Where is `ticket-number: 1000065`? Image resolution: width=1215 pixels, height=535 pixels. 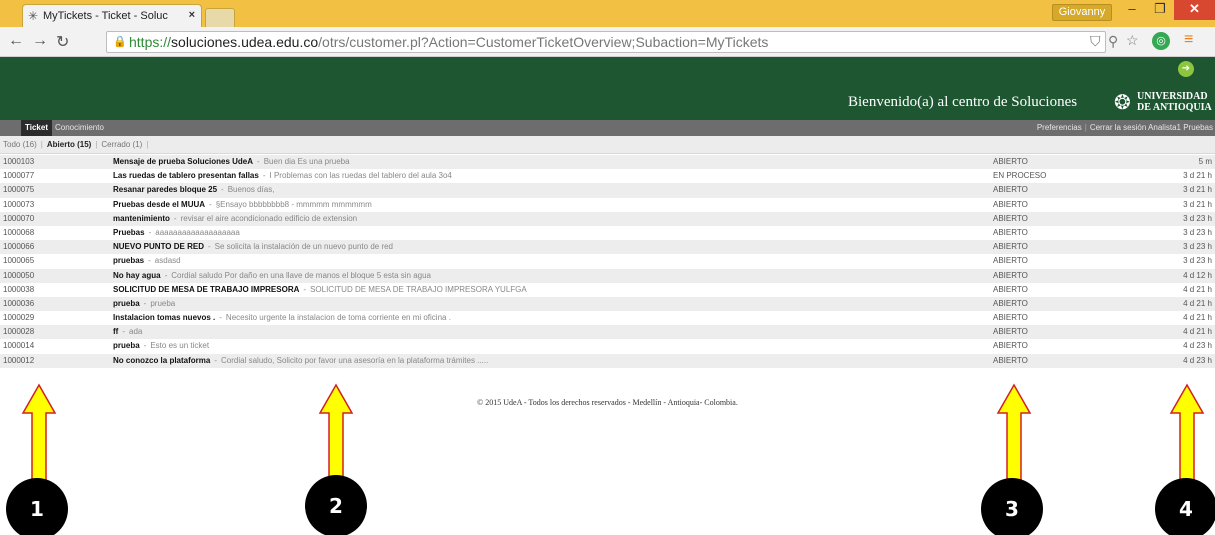
ticket-number: 1000065 is located at coordinates (18, 261).